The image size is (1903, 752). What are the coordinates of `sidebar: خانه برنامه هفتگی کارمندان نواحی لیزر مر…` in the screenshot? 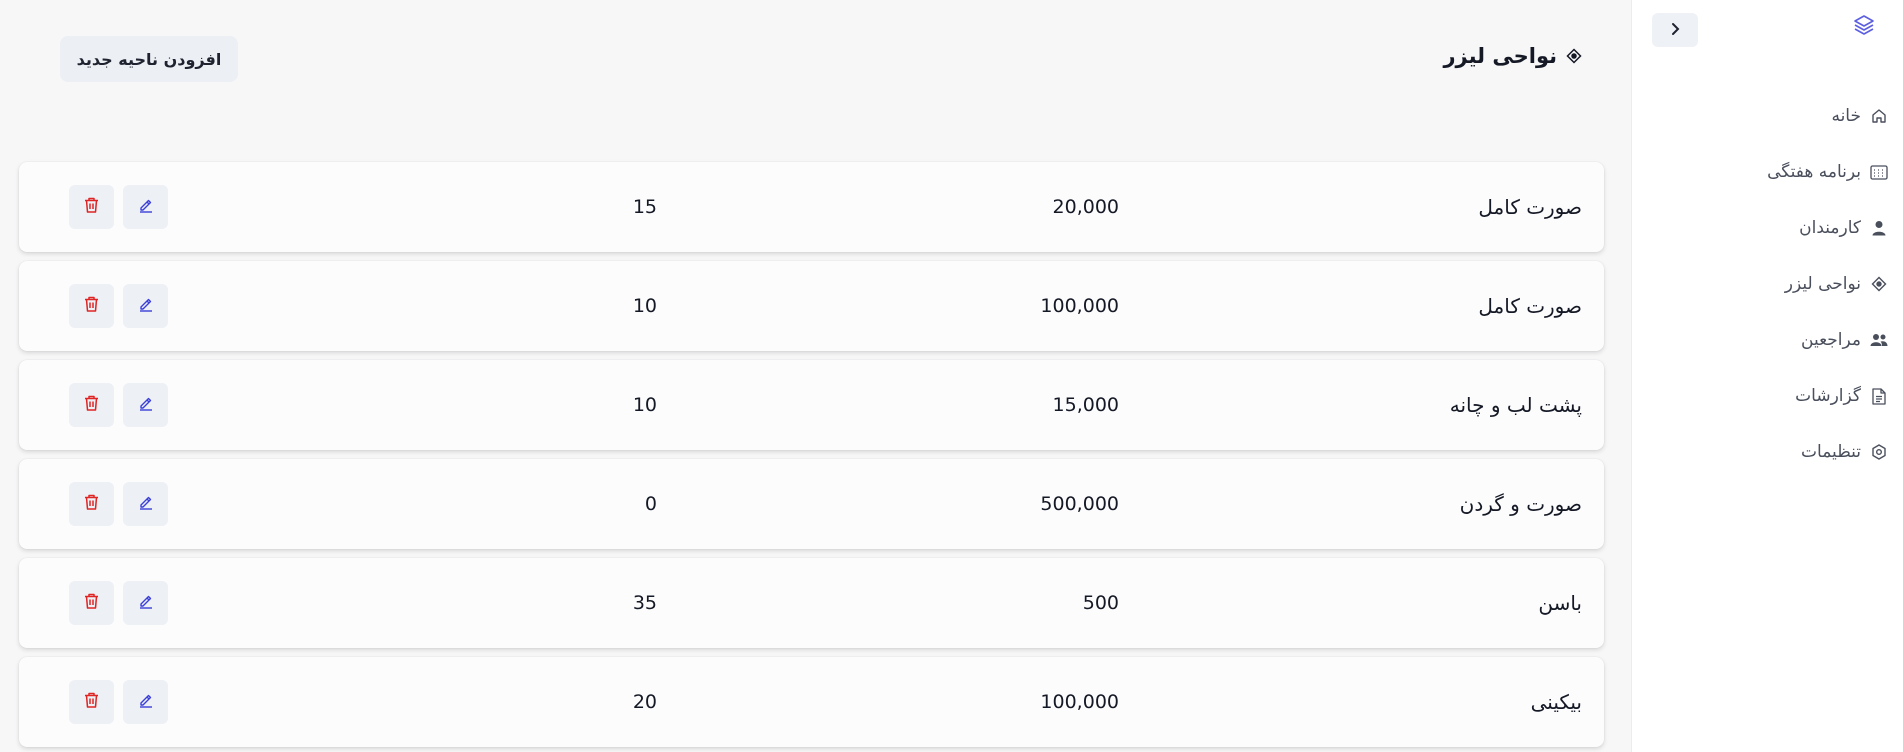 It's located at (1767, 376).